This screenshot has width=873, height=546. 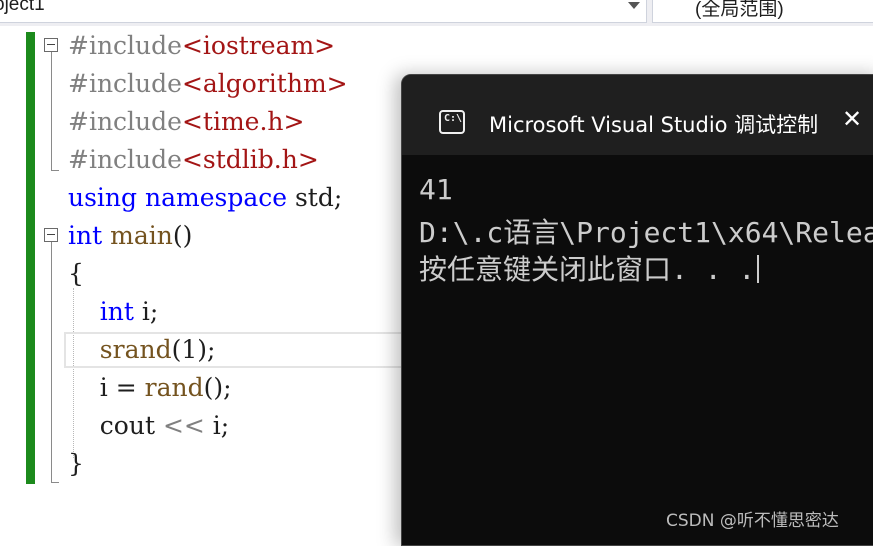 I want to click on console-prompt-text: 按任意键关闭此窗口. . ., so click(x=587, y=269).